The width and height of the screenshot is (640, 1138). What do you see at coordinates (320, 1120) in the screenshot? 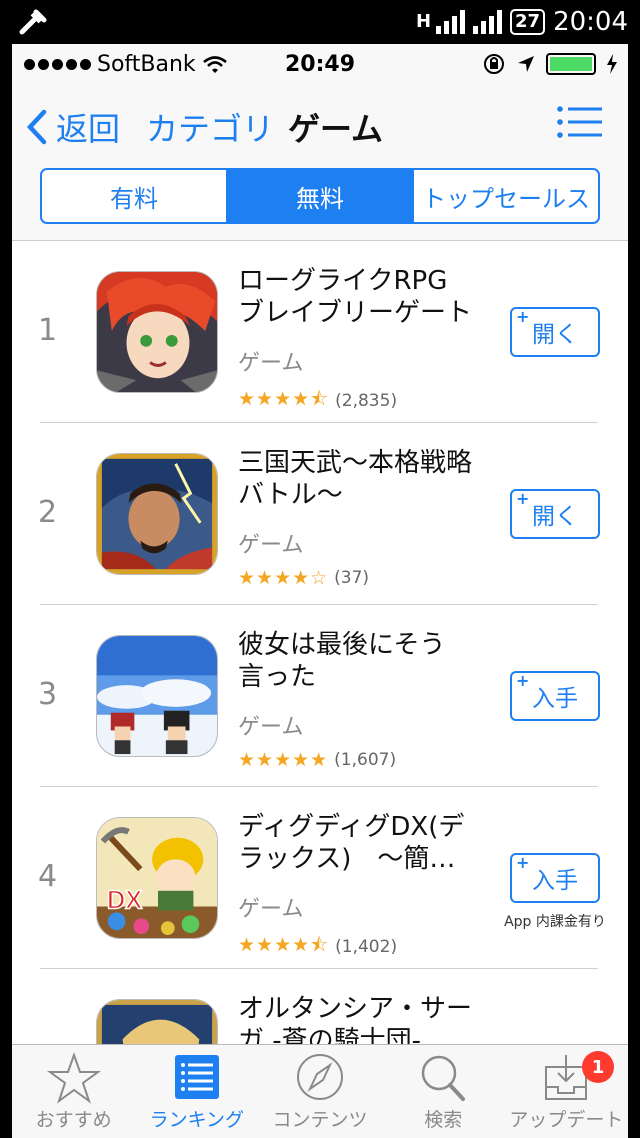
I see `tab-label: コンテンツ` at bounding box center [320, 1120].